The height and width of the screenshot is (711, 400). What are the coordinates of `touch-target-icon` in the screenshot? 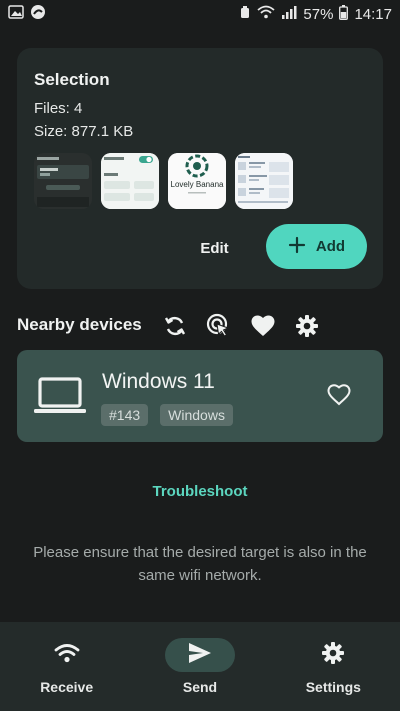 It's located at (219, 326).